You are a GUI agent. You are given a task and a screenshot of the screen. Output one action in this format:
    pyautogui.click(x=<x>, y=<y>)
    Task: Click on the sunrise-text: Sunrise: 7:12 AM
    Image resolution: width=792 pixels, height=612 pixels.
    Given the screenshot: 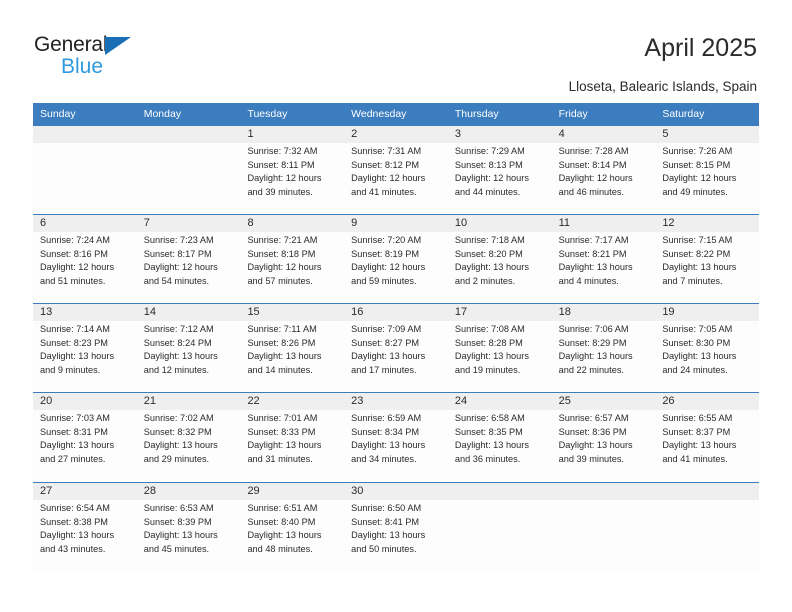 What is the action you would take?
    pyautogui.click(x=178, y=329)
    